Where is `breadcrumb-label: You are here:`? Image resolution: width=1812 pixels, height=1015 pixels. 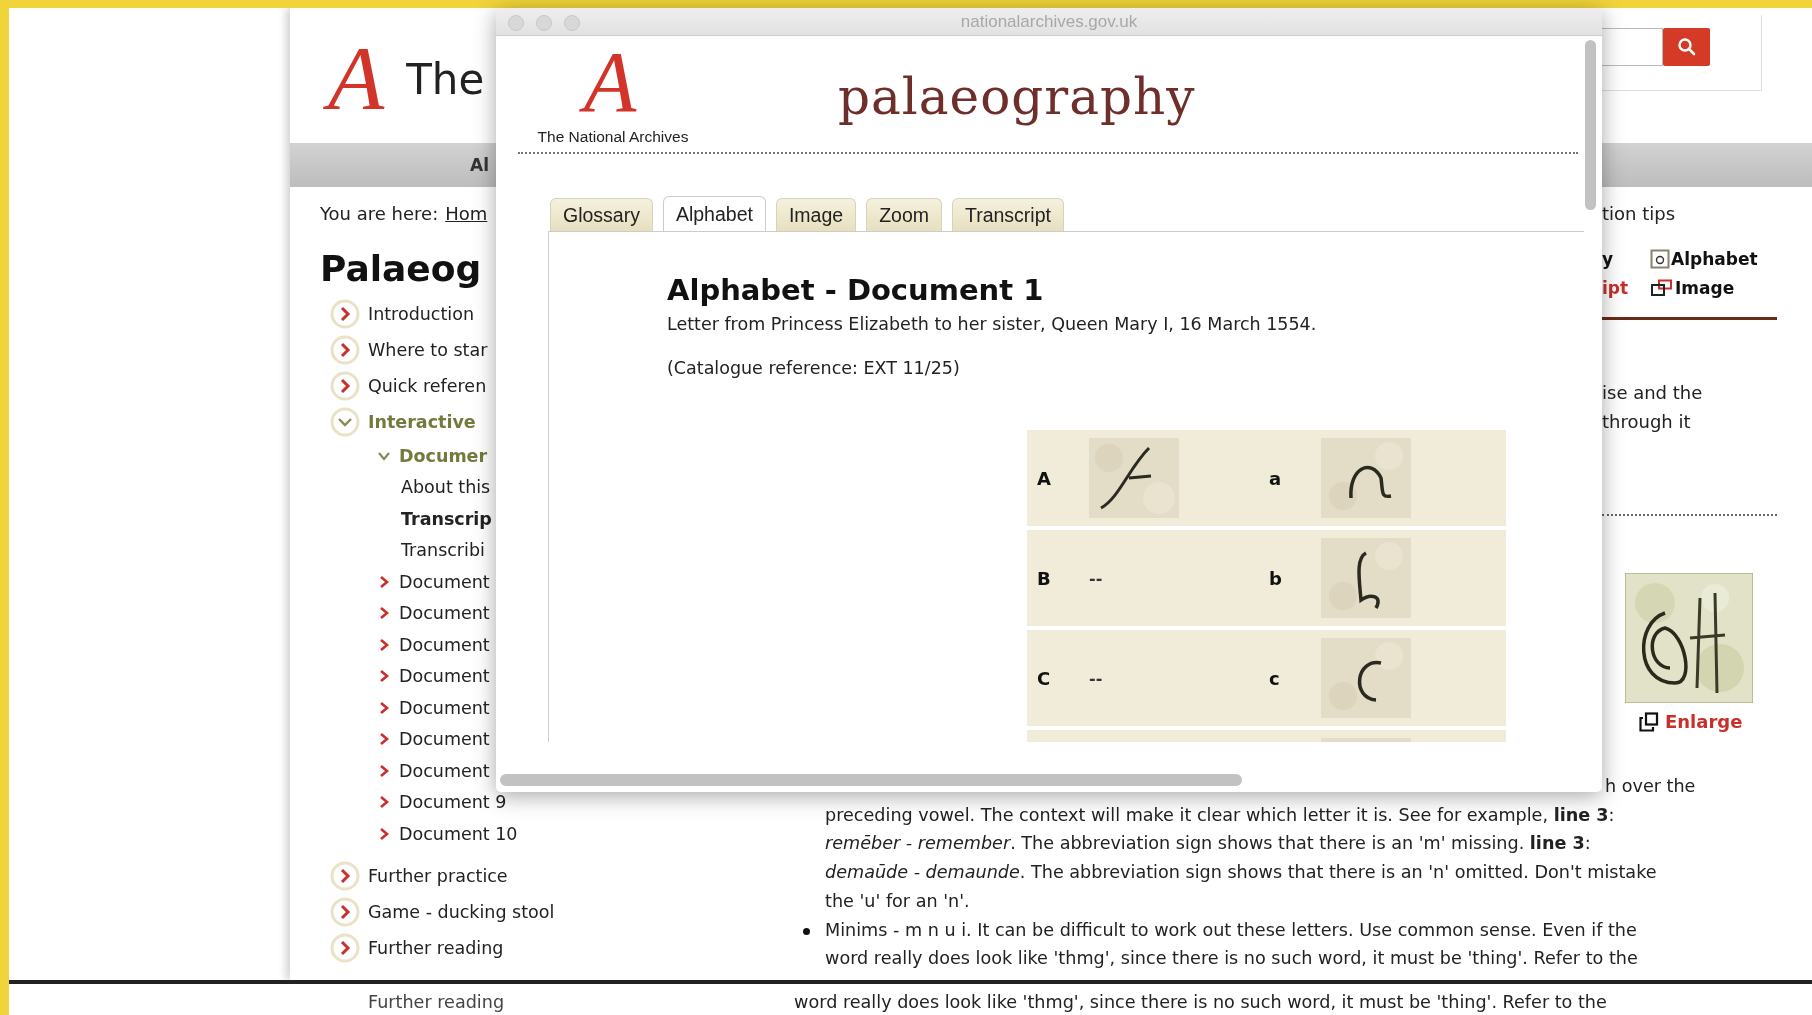 breadcrumb-label: You are here: is located at coordinates (379, 213).